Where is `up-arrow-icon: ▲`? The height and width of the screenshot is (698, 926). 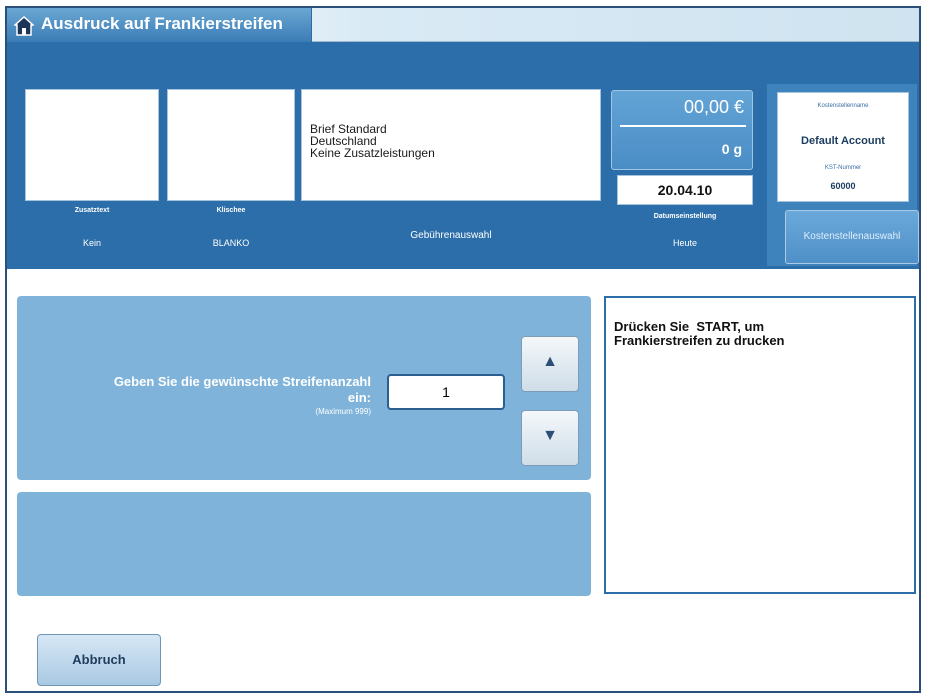
up-arrow-icon: ▲ is located at coordinates (550, 361).